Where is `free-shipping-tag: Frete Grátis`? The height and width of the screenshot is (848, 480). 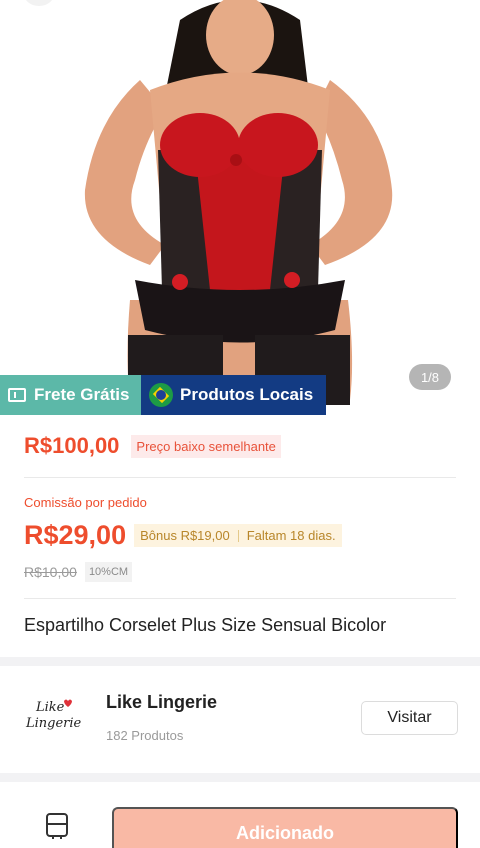 free-shipping-tag: Frete Grátis is located at coordinates (70, 395).